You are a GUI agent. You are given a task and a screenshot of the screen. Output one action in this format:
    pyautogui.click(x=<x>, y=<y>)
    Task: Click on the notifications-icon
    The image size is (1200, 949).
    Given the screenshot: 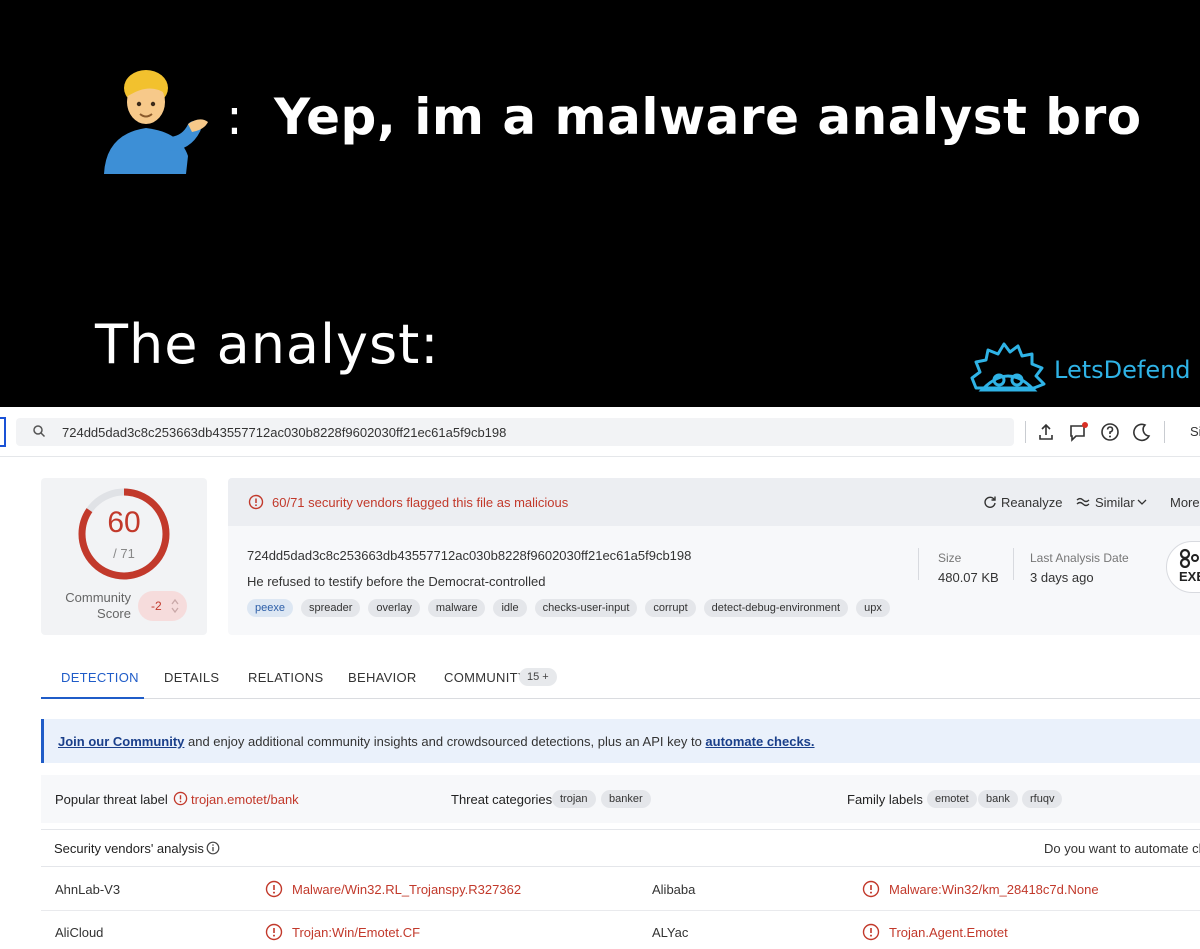 What is the action you would take?
    pyautogui.click(x=1078, y=432)
    